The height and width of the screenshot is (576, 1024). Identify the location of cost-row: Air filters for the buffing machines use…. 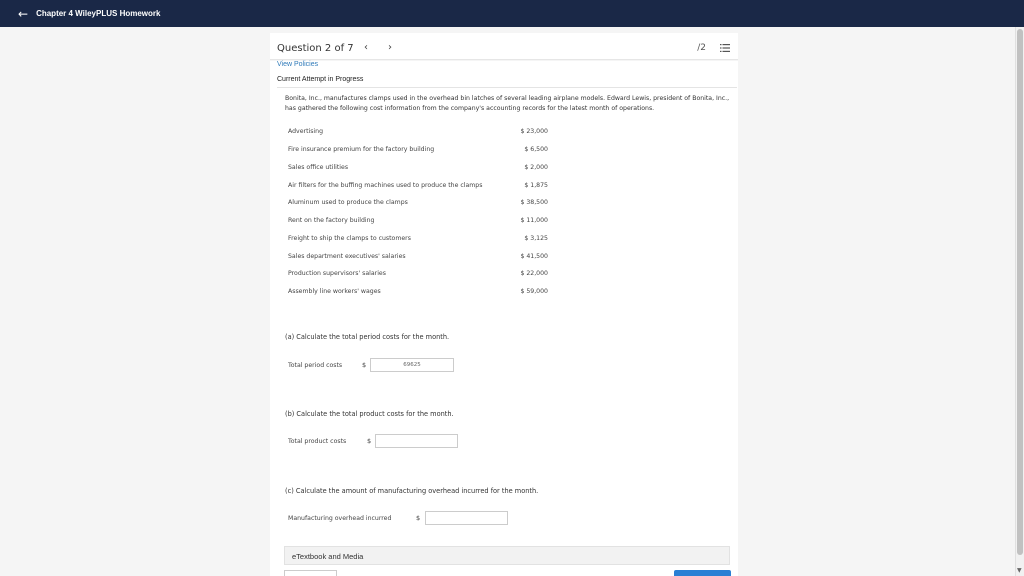
(418, 188).